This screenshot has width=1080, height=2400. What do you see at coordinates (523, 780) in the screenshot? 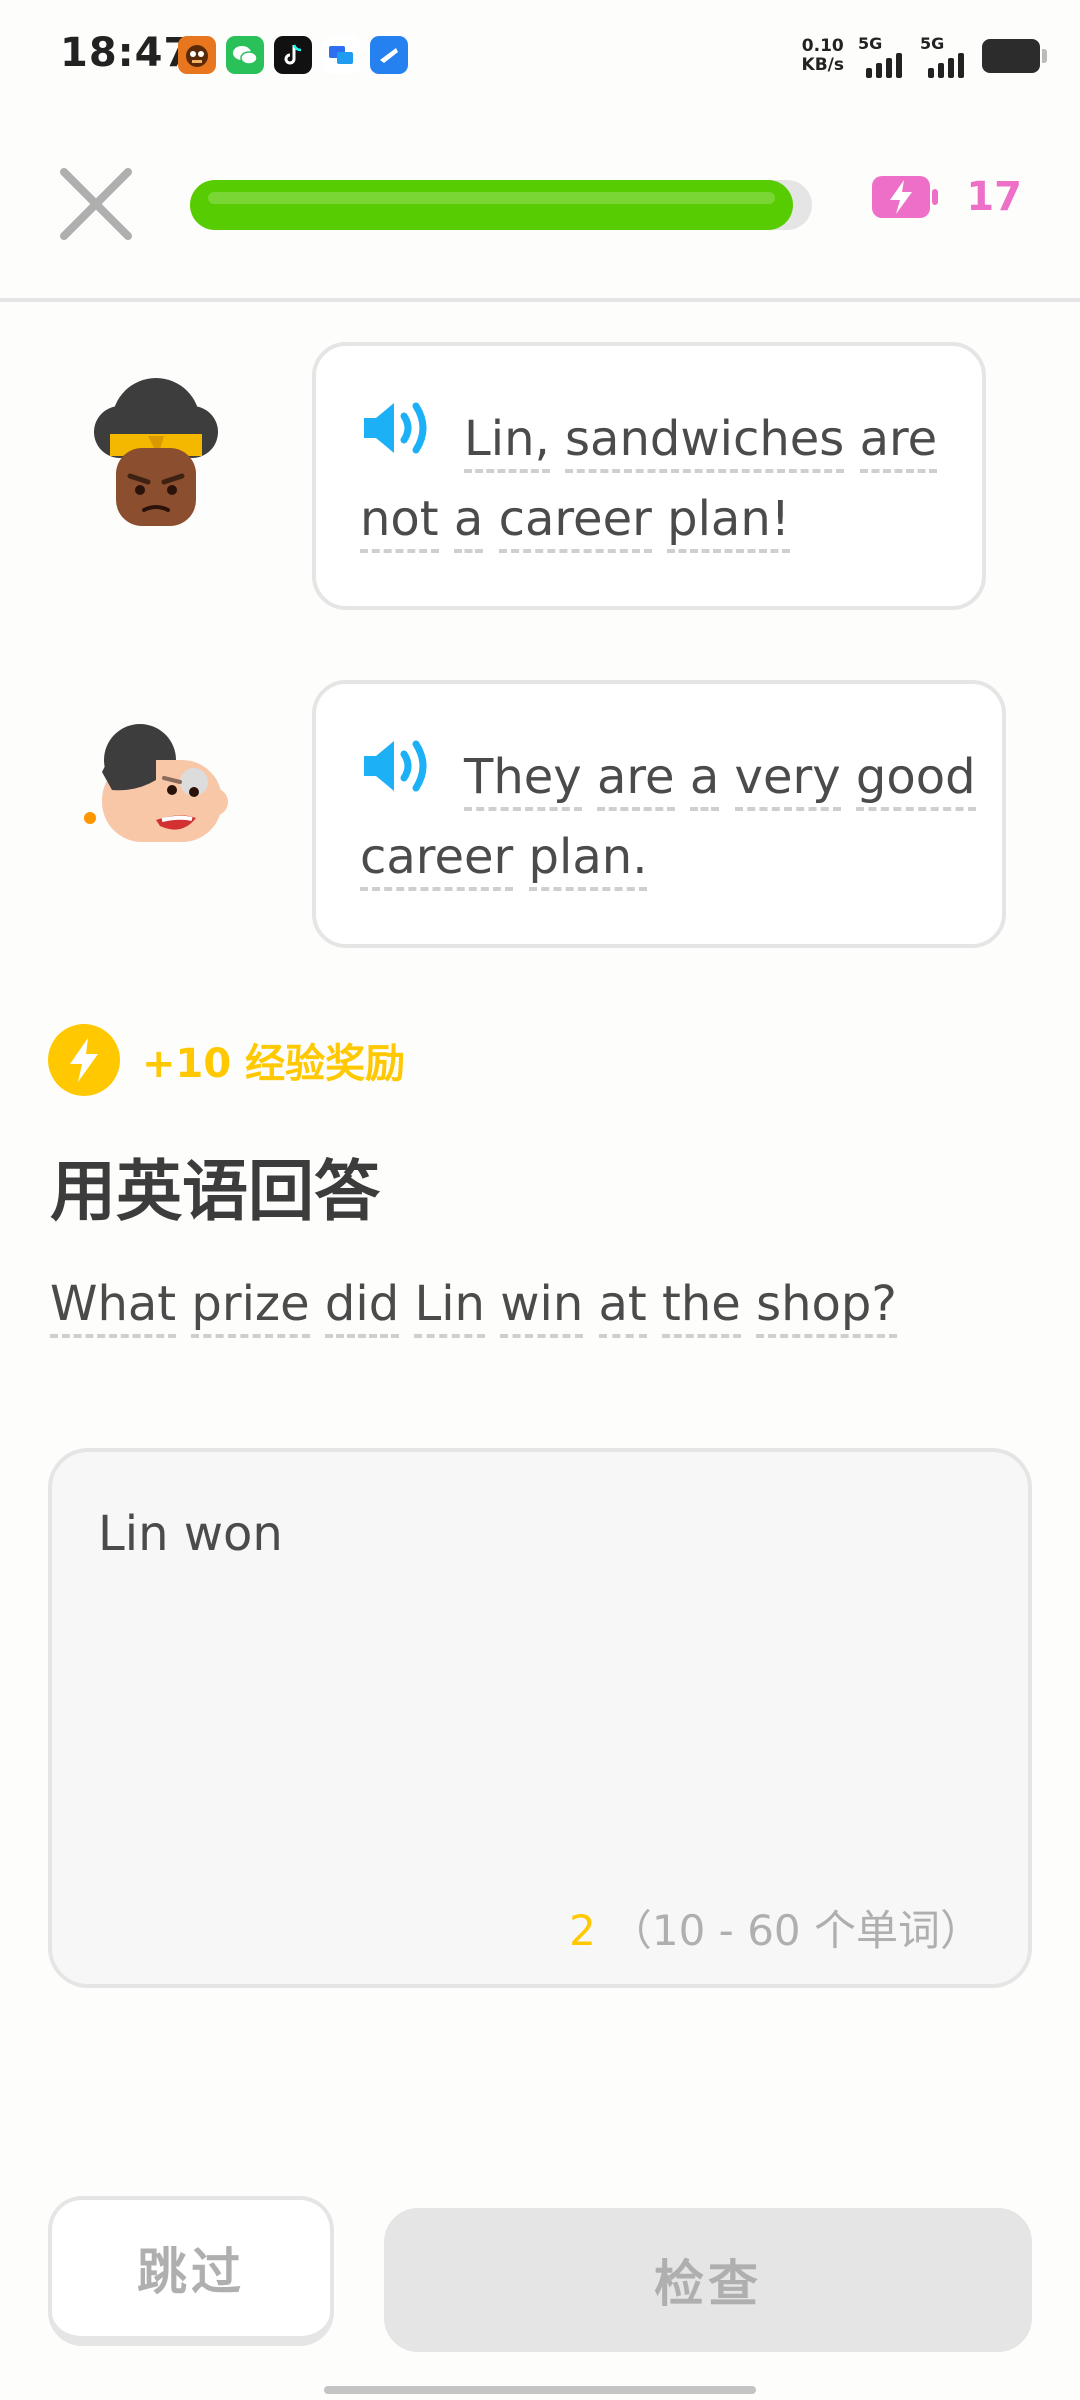
I see `word: They` at bounding box center [523, 780].